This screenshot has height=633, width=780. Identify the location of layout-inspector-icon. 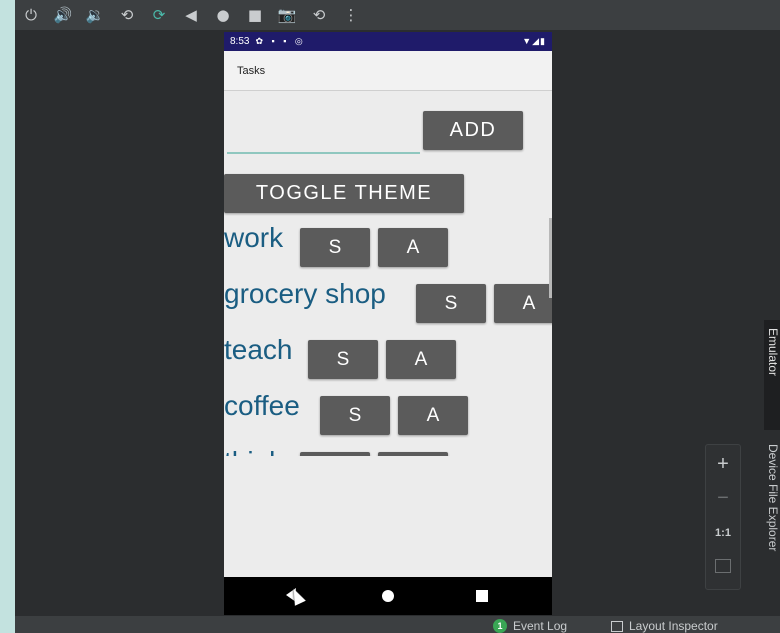
(617, 626).